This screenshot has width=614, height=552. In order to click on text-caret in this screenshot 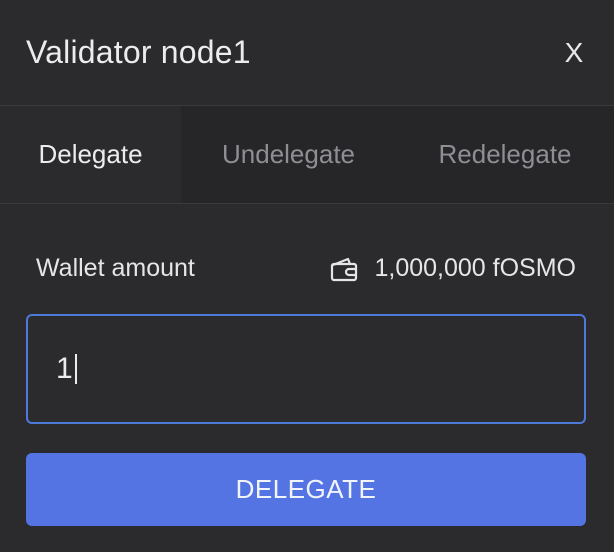, I will do `click(75, 369)`.